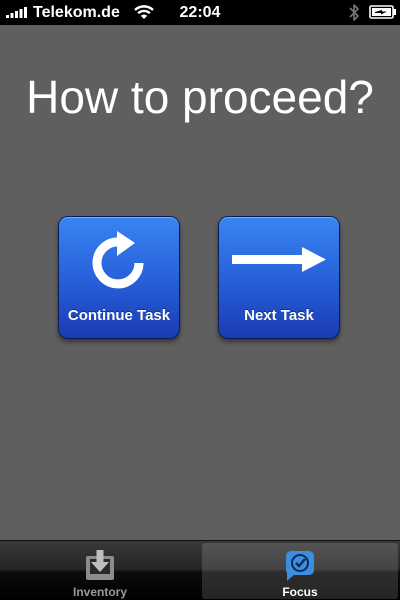 This screenshot has height=600, width=400. I want to click on refresh-arrow-icon, so click(118, 260).